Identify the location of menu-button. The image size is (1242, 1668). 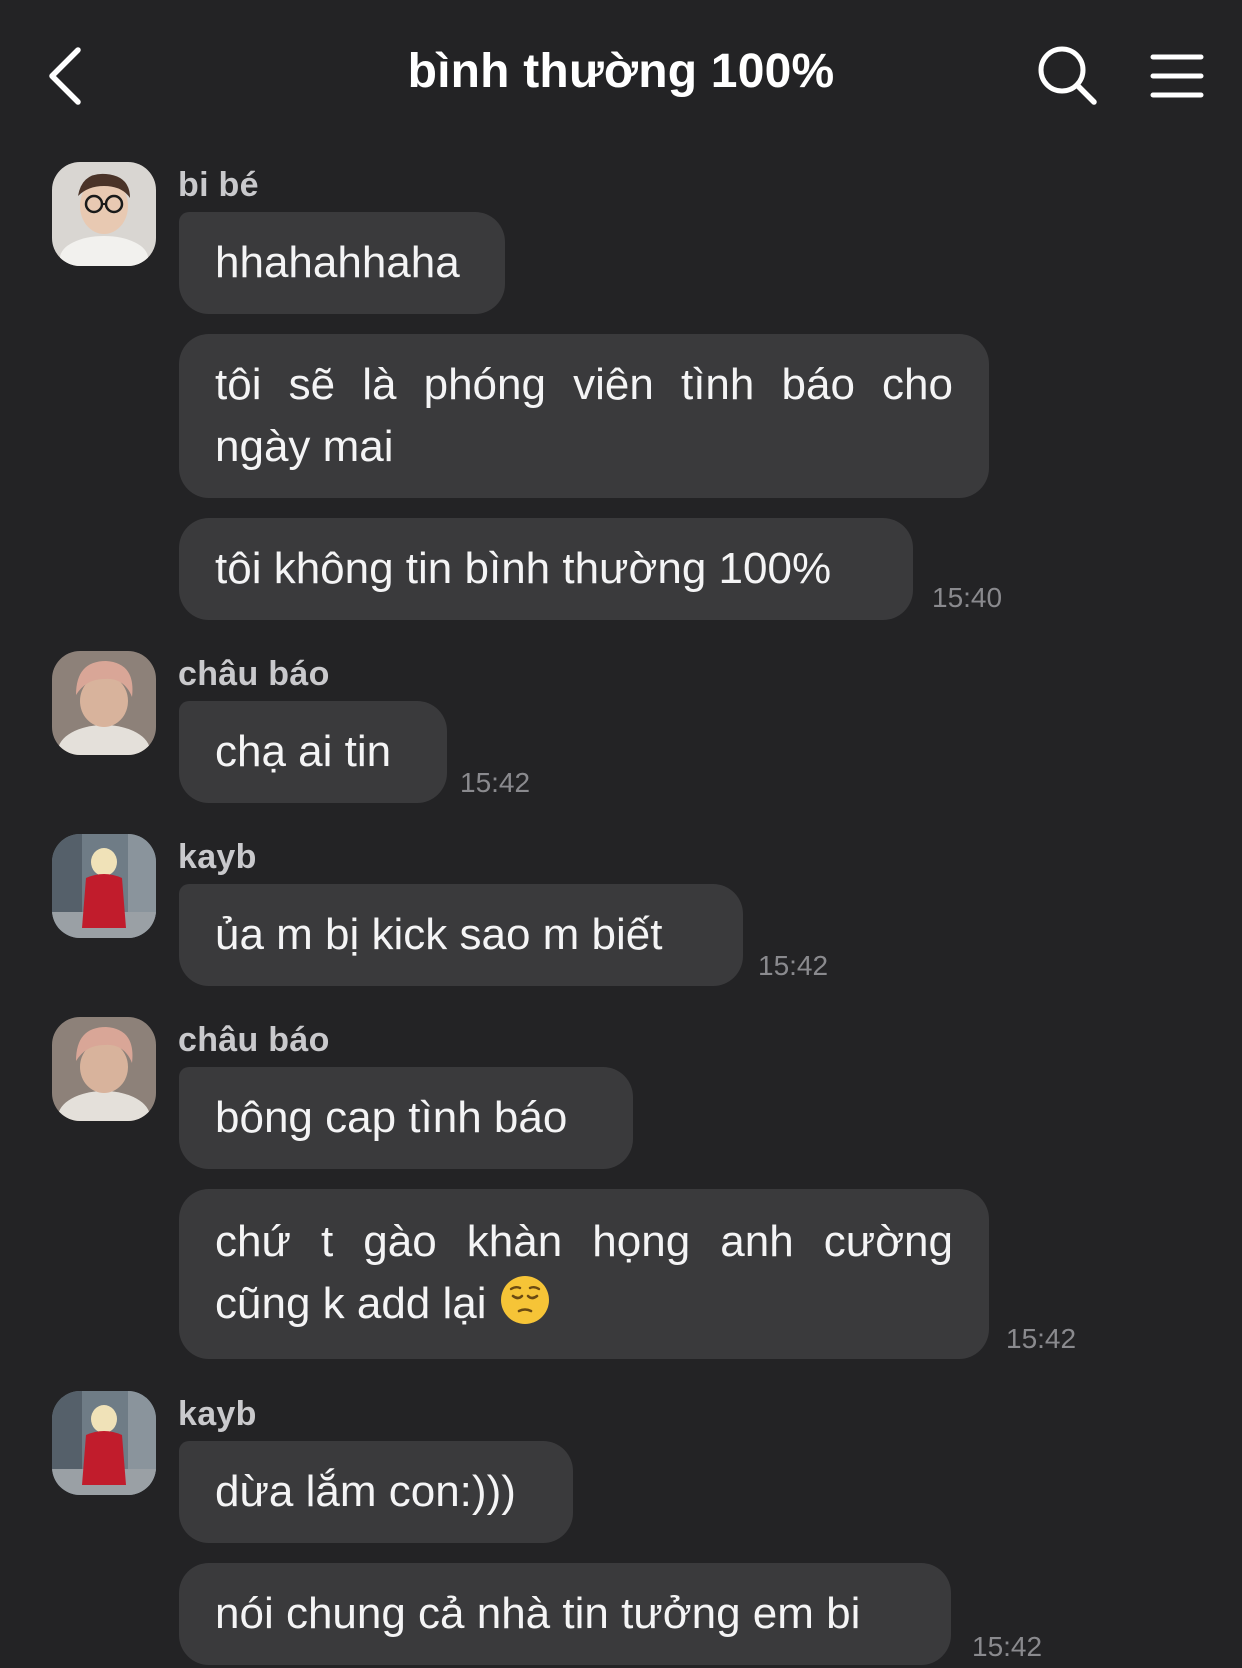
(1177, 77).